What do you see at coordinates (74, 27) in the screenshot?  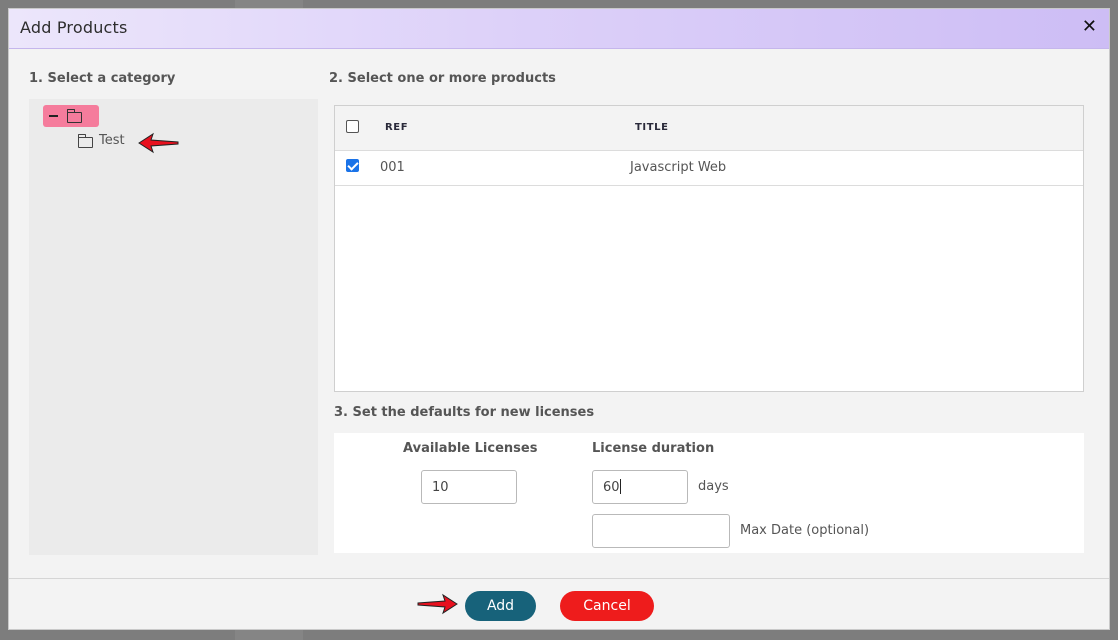 I see `dialog-title: Add Products` at bounding box center [74, 27].